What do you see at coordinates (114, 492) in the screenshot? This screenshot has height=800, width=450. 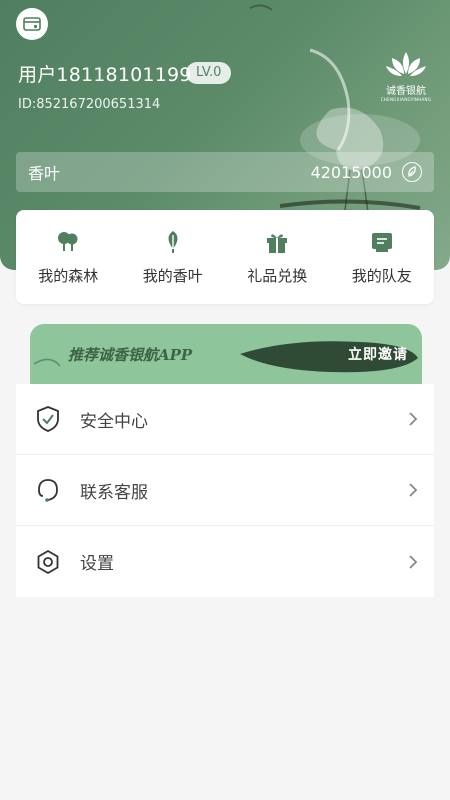 I see `menu-item-label: 联系客服` at bounding box center [114, 492].